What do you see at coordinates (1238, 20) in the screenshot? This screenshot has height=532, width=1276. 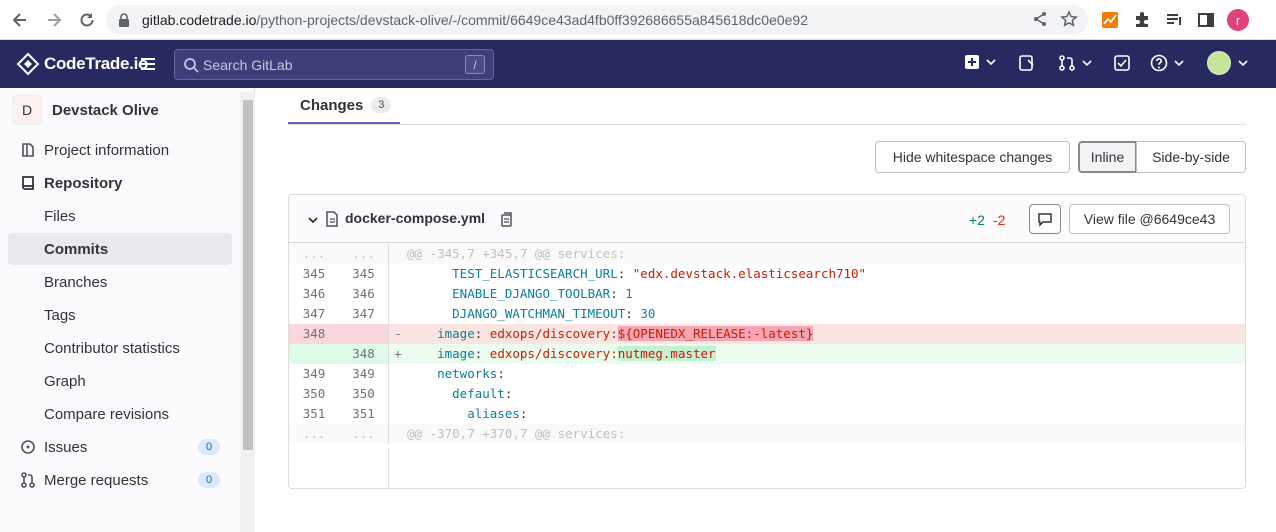 I see `profile-avatar: r` at bounding box center [1238, 20].